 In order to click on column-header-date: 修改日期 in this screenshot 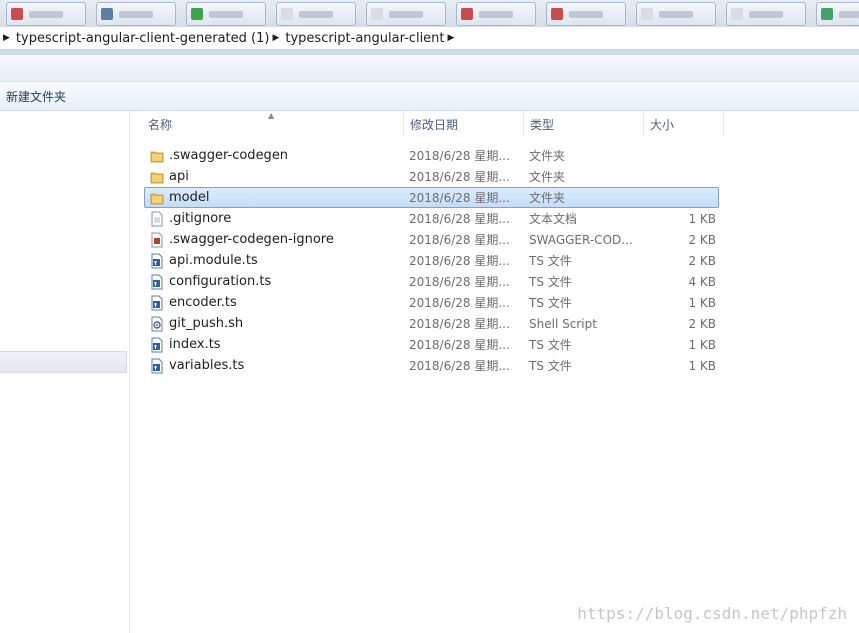, I will do `click(464, 124)`.